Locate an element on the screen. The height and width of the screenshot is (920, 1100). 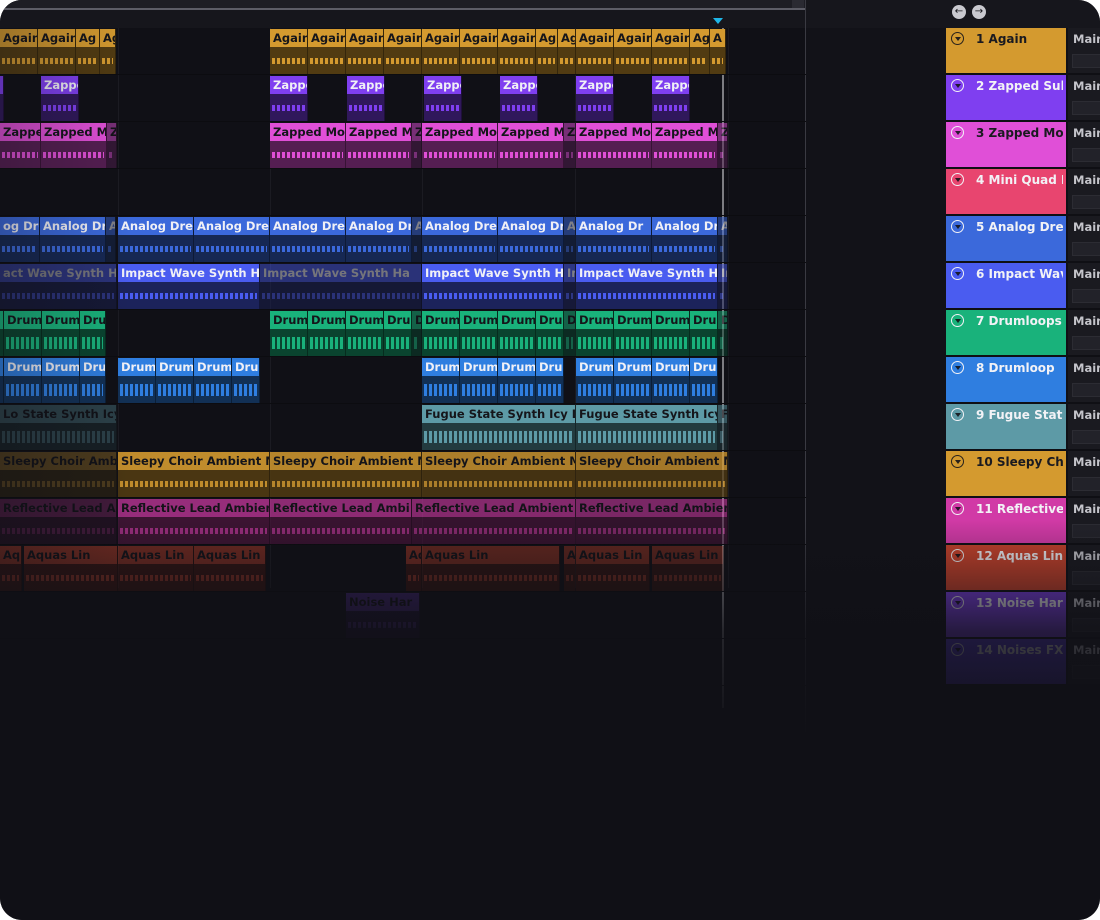
clip: Lo State Synth Icy Le is located at coordinates (58, 427).